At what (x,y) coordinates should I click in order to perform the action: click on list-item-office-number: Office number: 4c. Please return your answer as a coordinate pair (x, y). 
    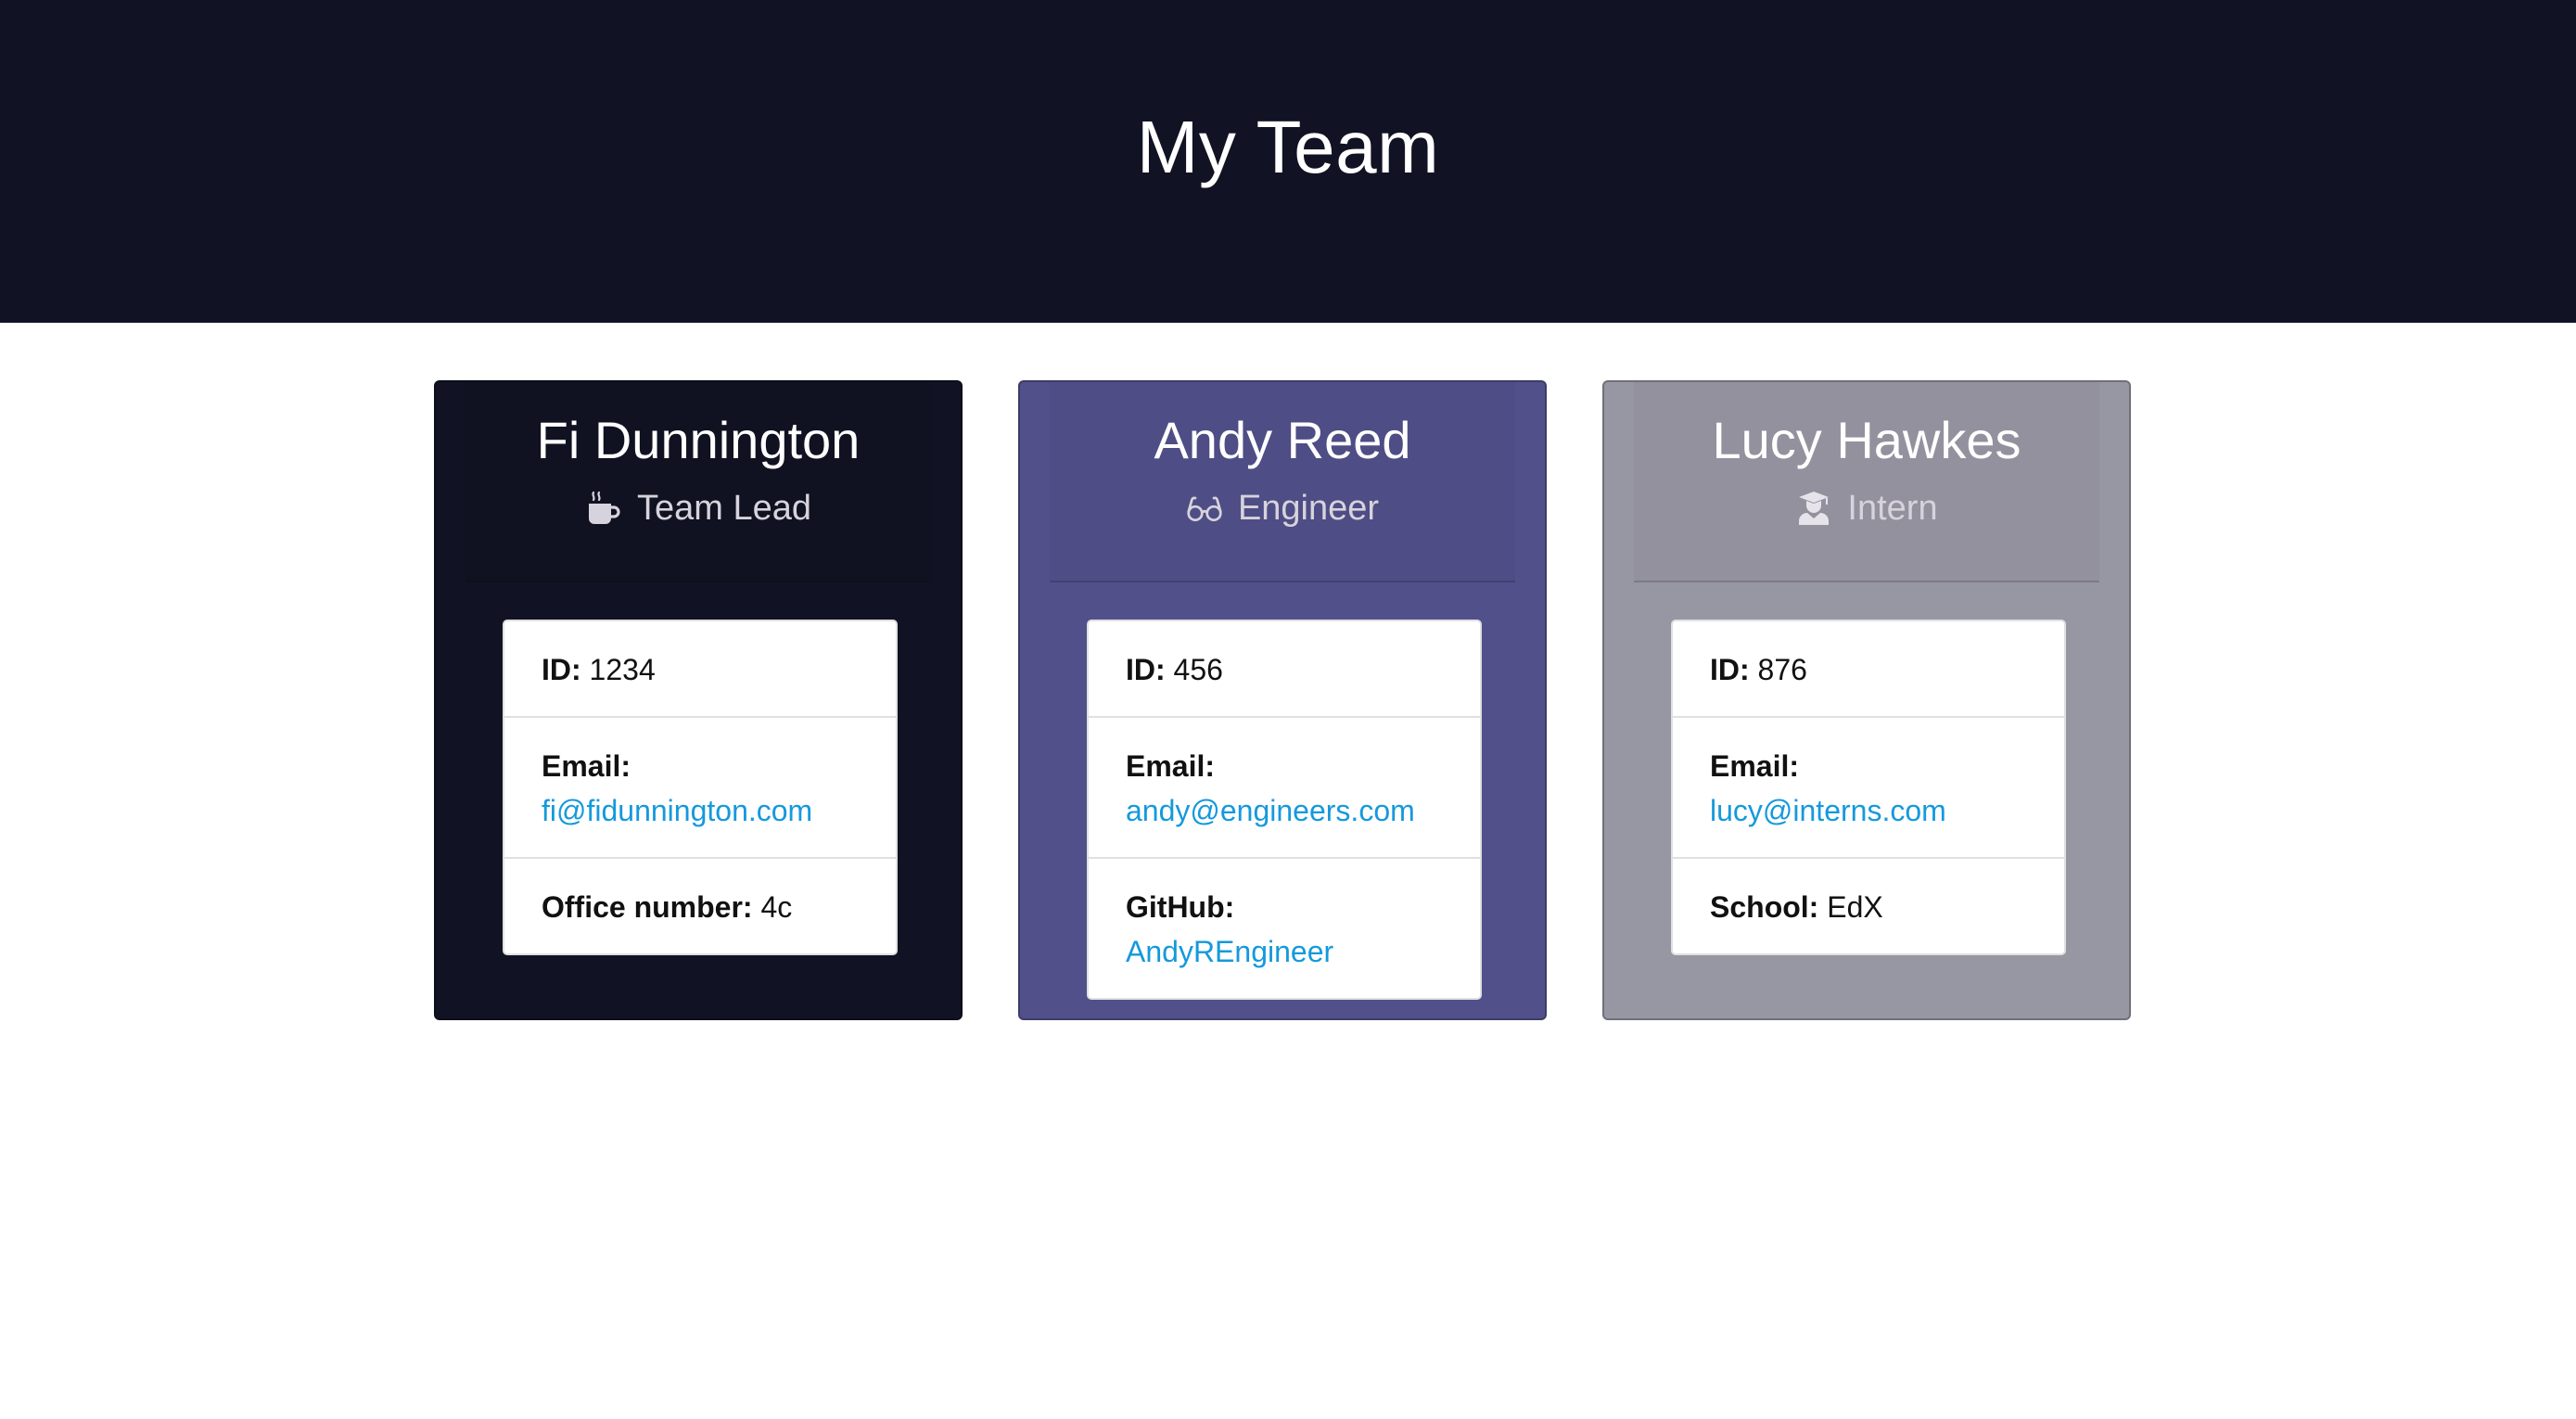
    Looking at the image, I should click on (700, 906).